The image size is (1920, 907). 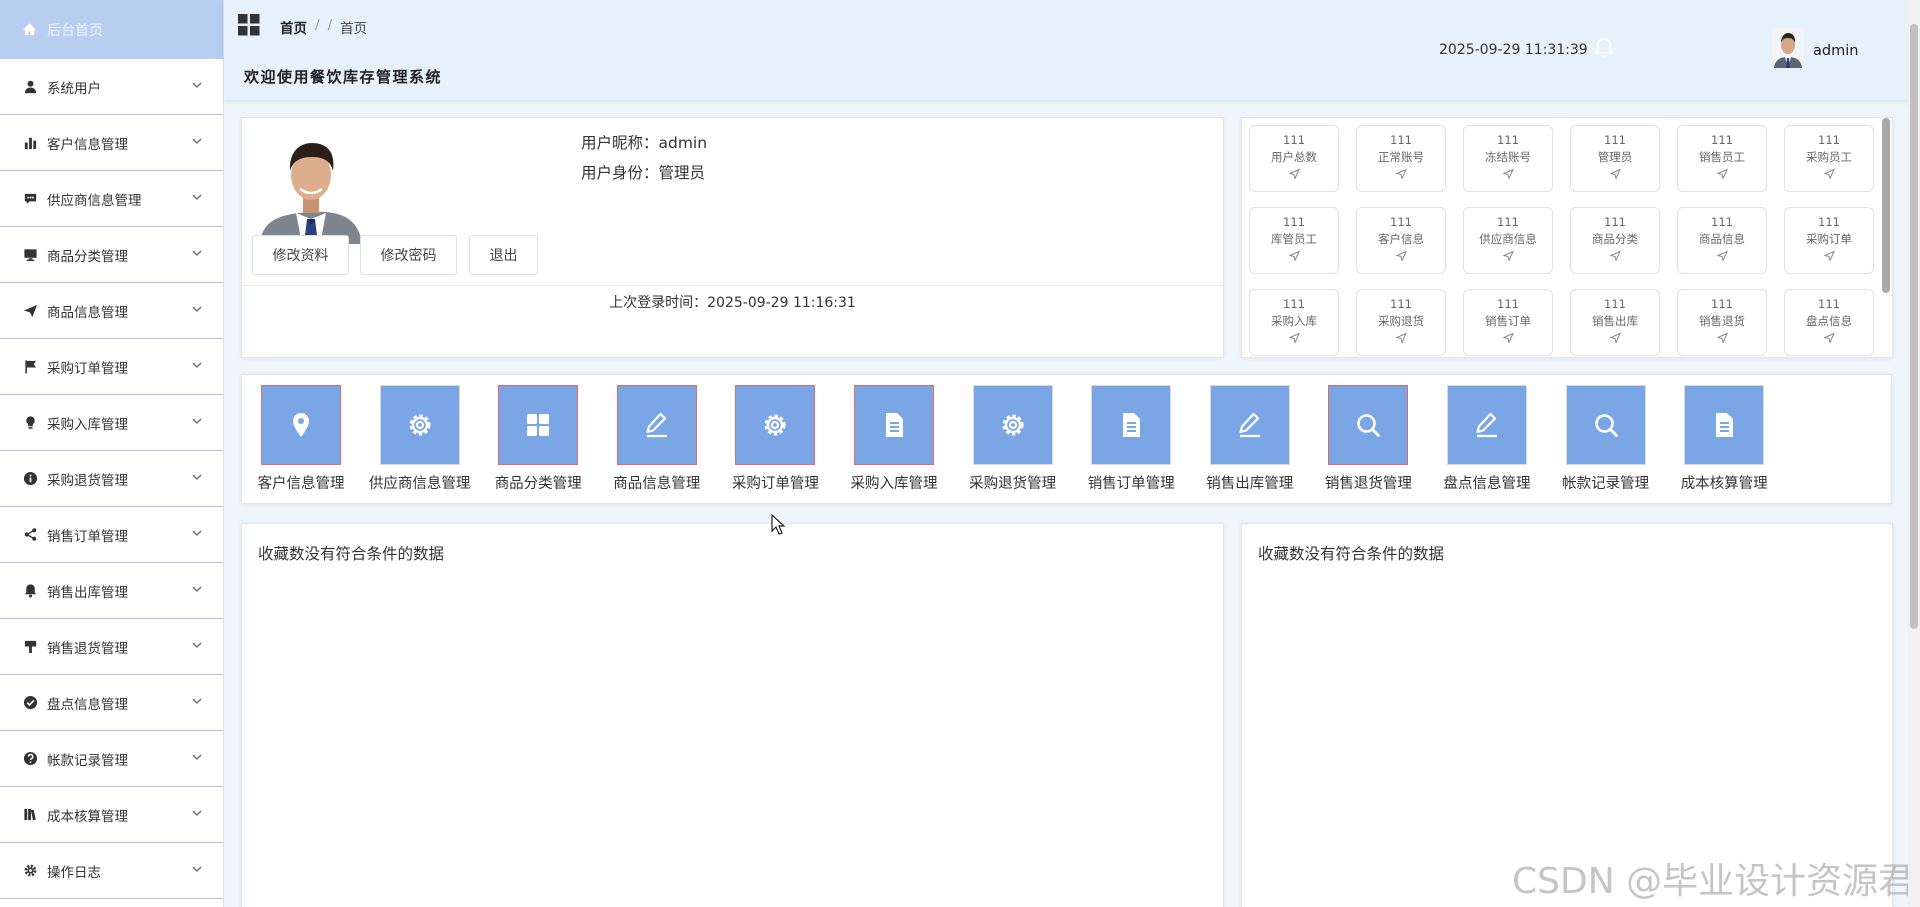 What do you see at coordinates (249, 25) in the screenshot?
I see `menu-grid-icon` at bounding box center [249, 25].